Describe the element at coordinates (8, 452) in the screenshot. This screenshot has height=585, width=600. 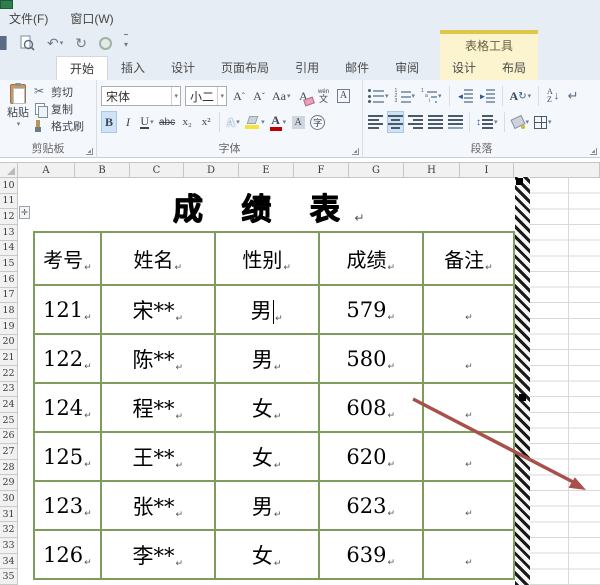
I see `row-header-27: 27` at that location.